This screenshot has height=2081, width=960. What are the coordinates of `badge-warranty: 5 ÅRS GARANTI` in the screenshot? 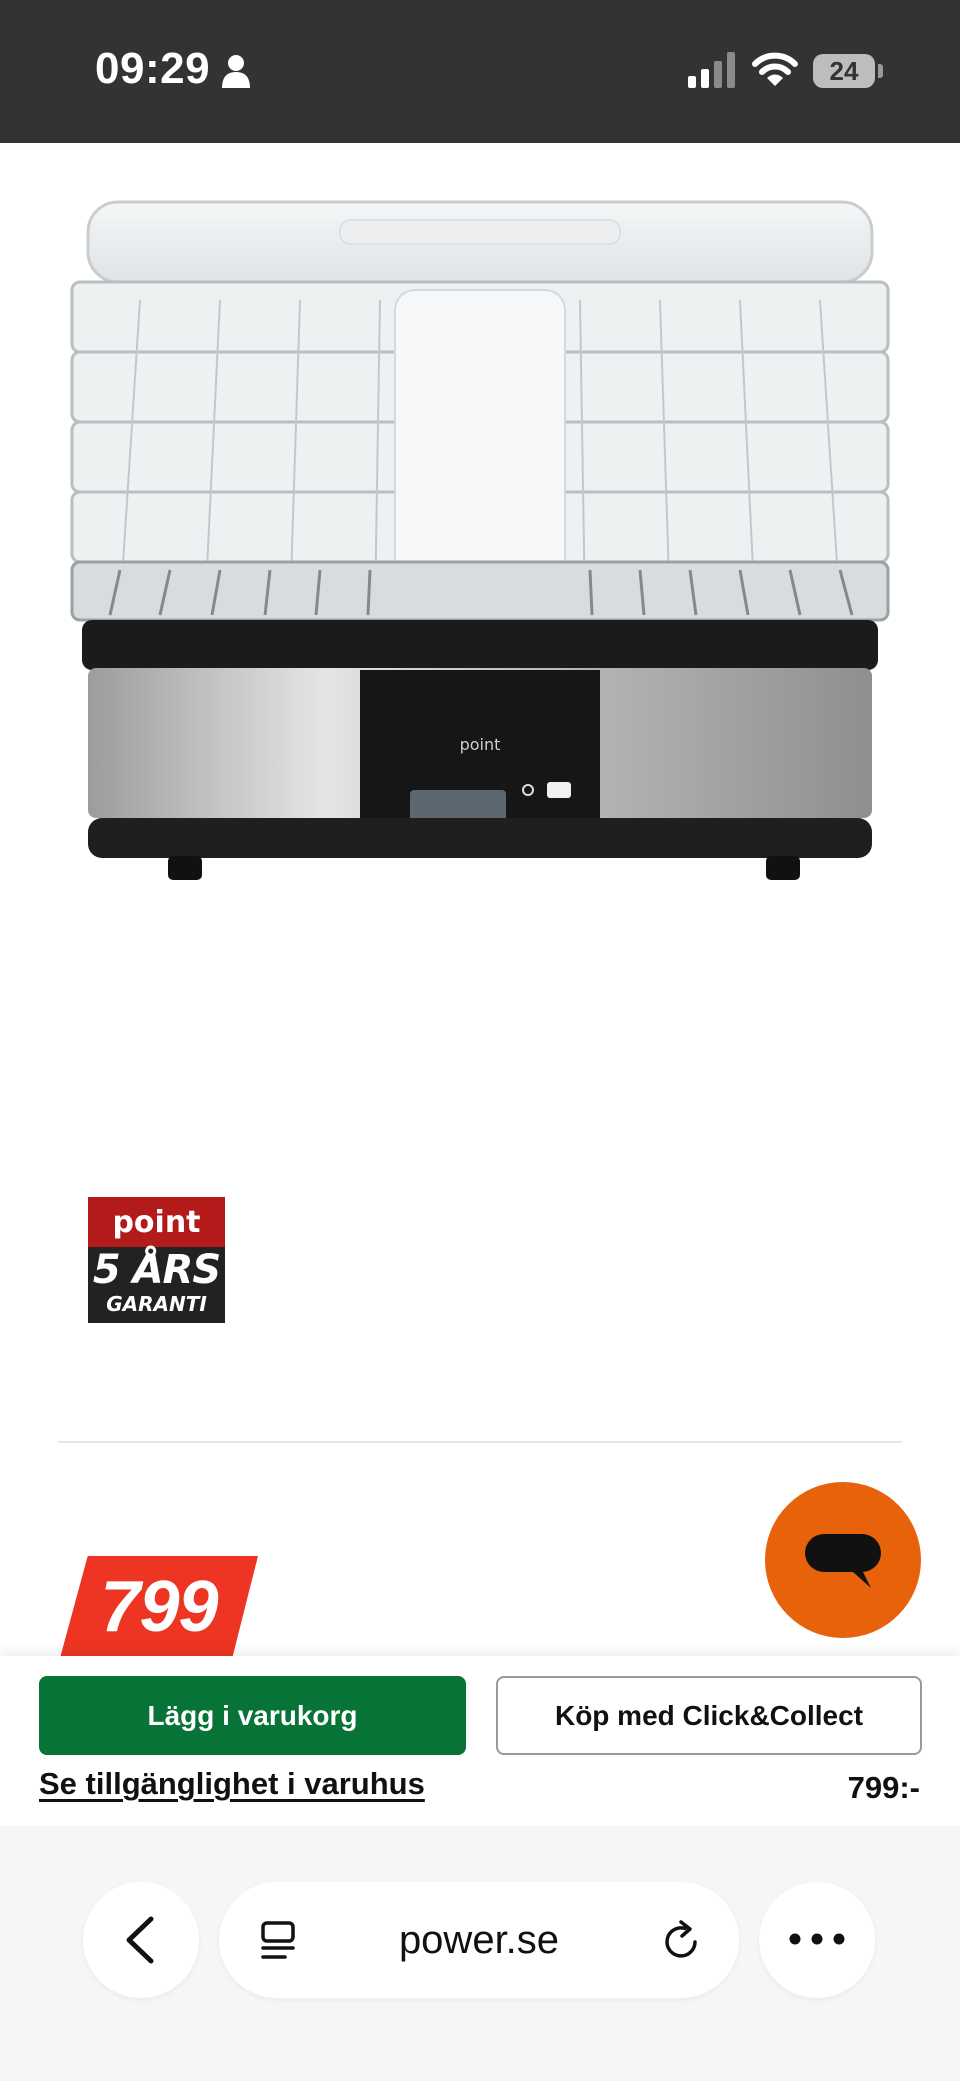 It's located at (156, 1285).